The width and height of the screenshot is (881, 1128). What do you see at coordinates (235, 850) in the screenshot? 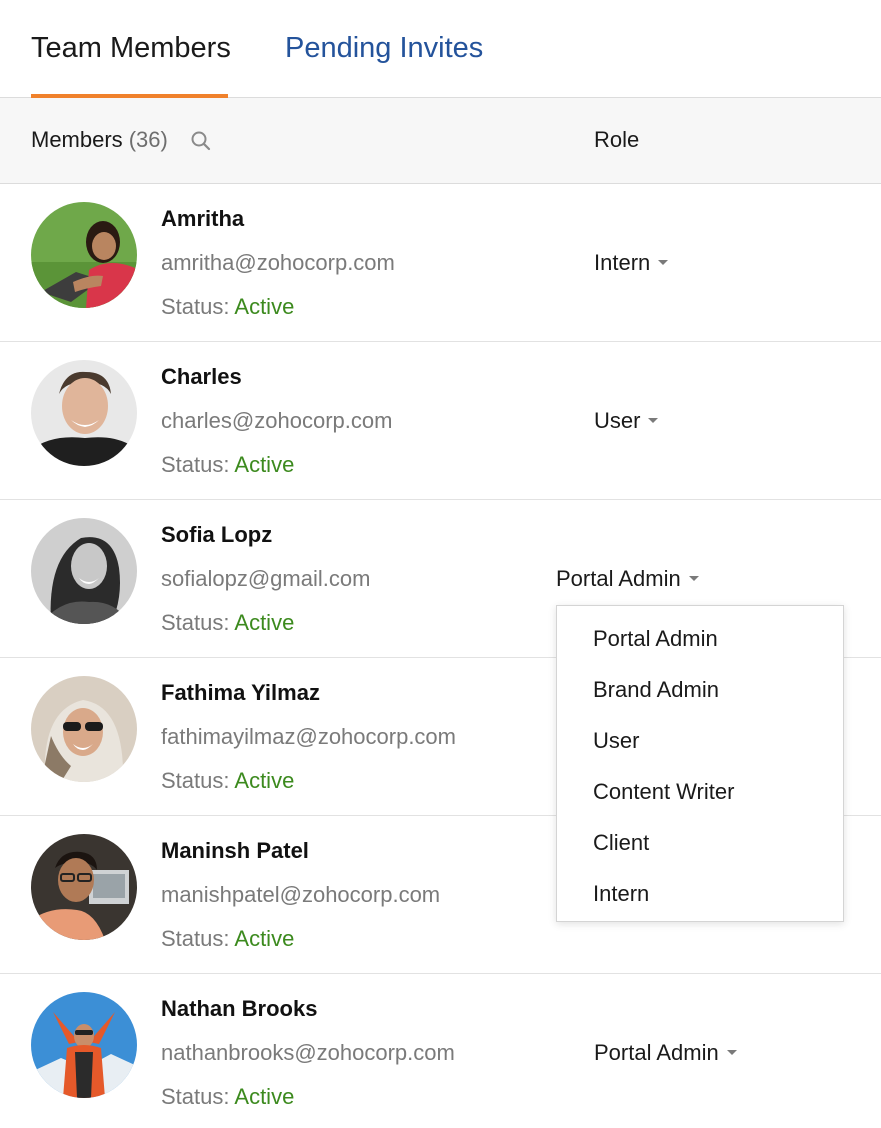
I see `member-name: Maninsh Patel` at bounding box center [235, 850].